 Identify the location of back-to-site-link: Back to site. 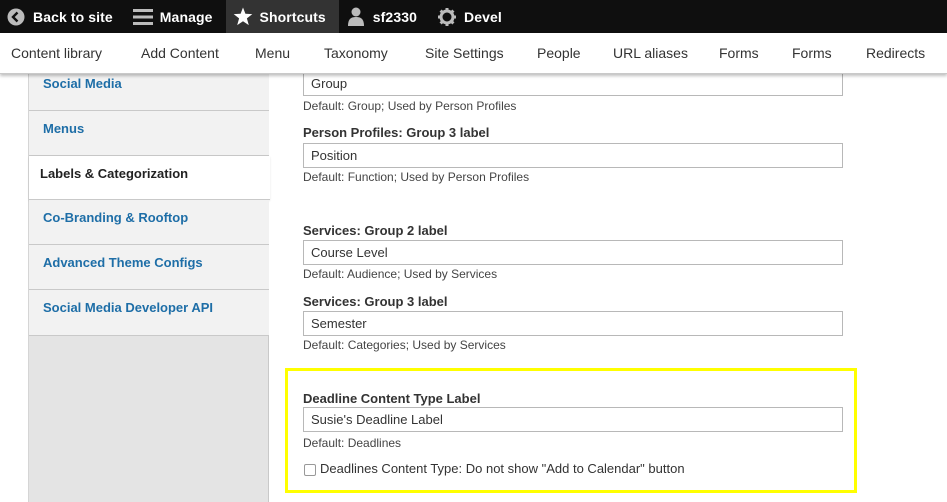
(63, 16).